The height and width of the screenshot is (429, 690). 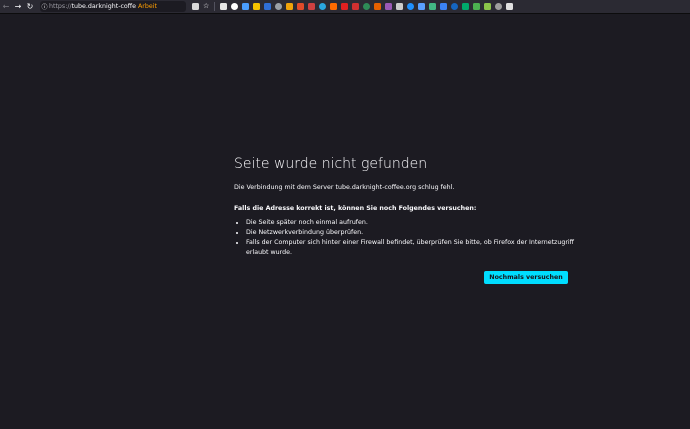 I want to click on container-label: Arbeit, so click(x=147, y=6).